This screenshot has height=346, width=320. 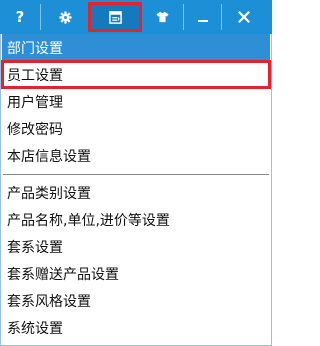 I want to click on settings-window-icon, so click(x=115, y=17).